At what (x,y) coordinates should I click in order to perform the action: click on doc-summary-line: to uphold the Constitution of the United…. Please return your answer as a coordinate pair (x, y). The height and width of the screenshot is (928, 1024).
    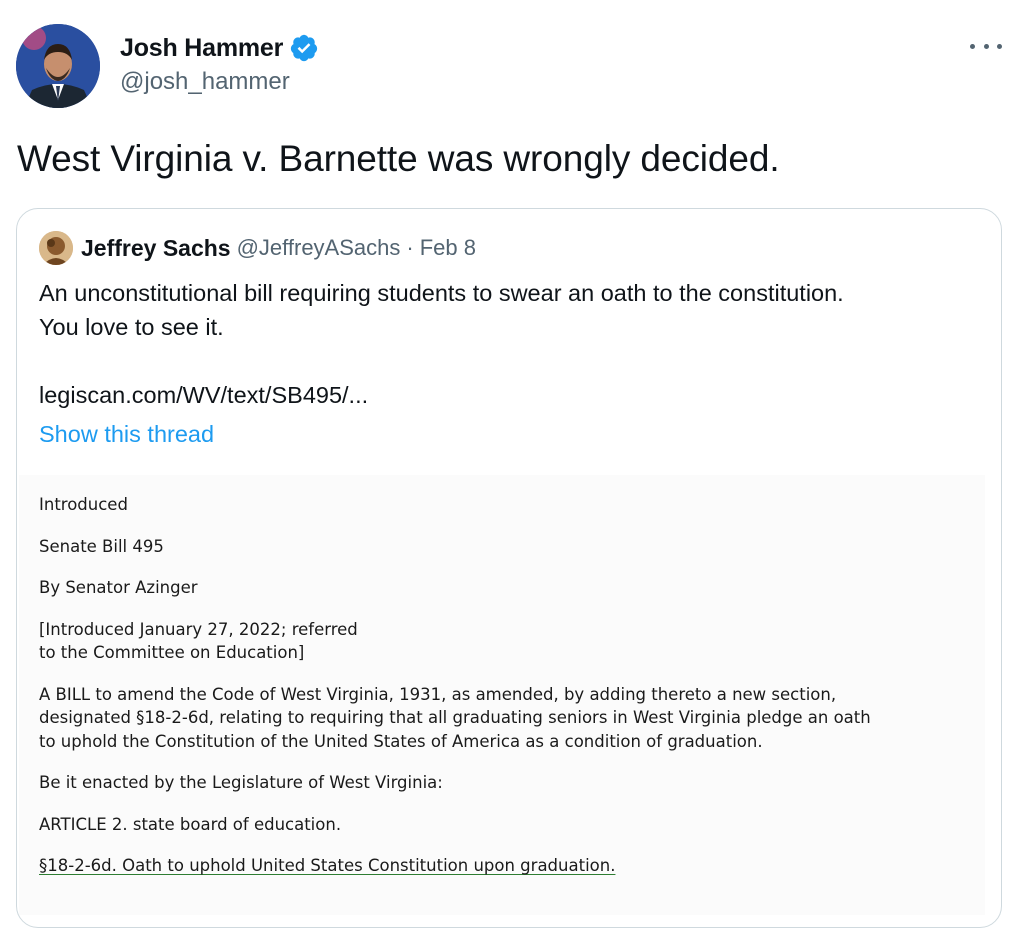
    Looking at the image, I should click on (401, 741).